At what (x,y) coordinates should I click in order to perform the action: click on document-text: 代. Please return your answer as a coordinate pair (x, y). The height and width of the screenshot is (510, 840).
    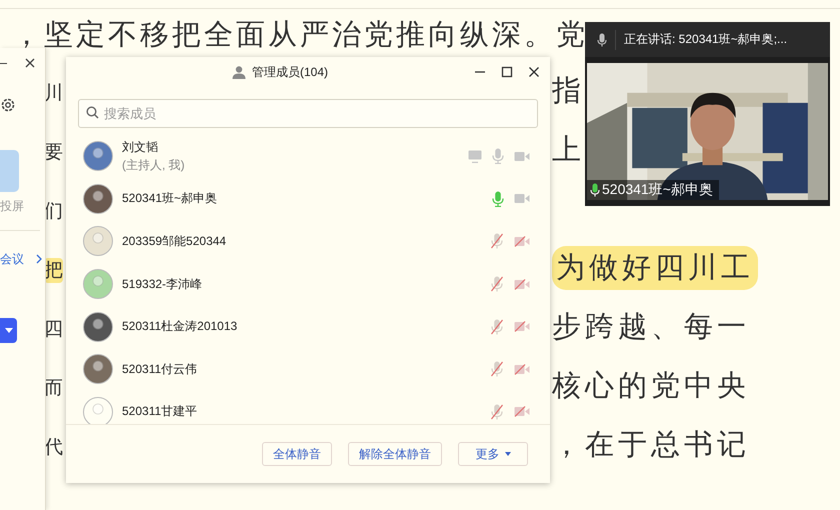
    Looking at the image, I should click on (53, 447).